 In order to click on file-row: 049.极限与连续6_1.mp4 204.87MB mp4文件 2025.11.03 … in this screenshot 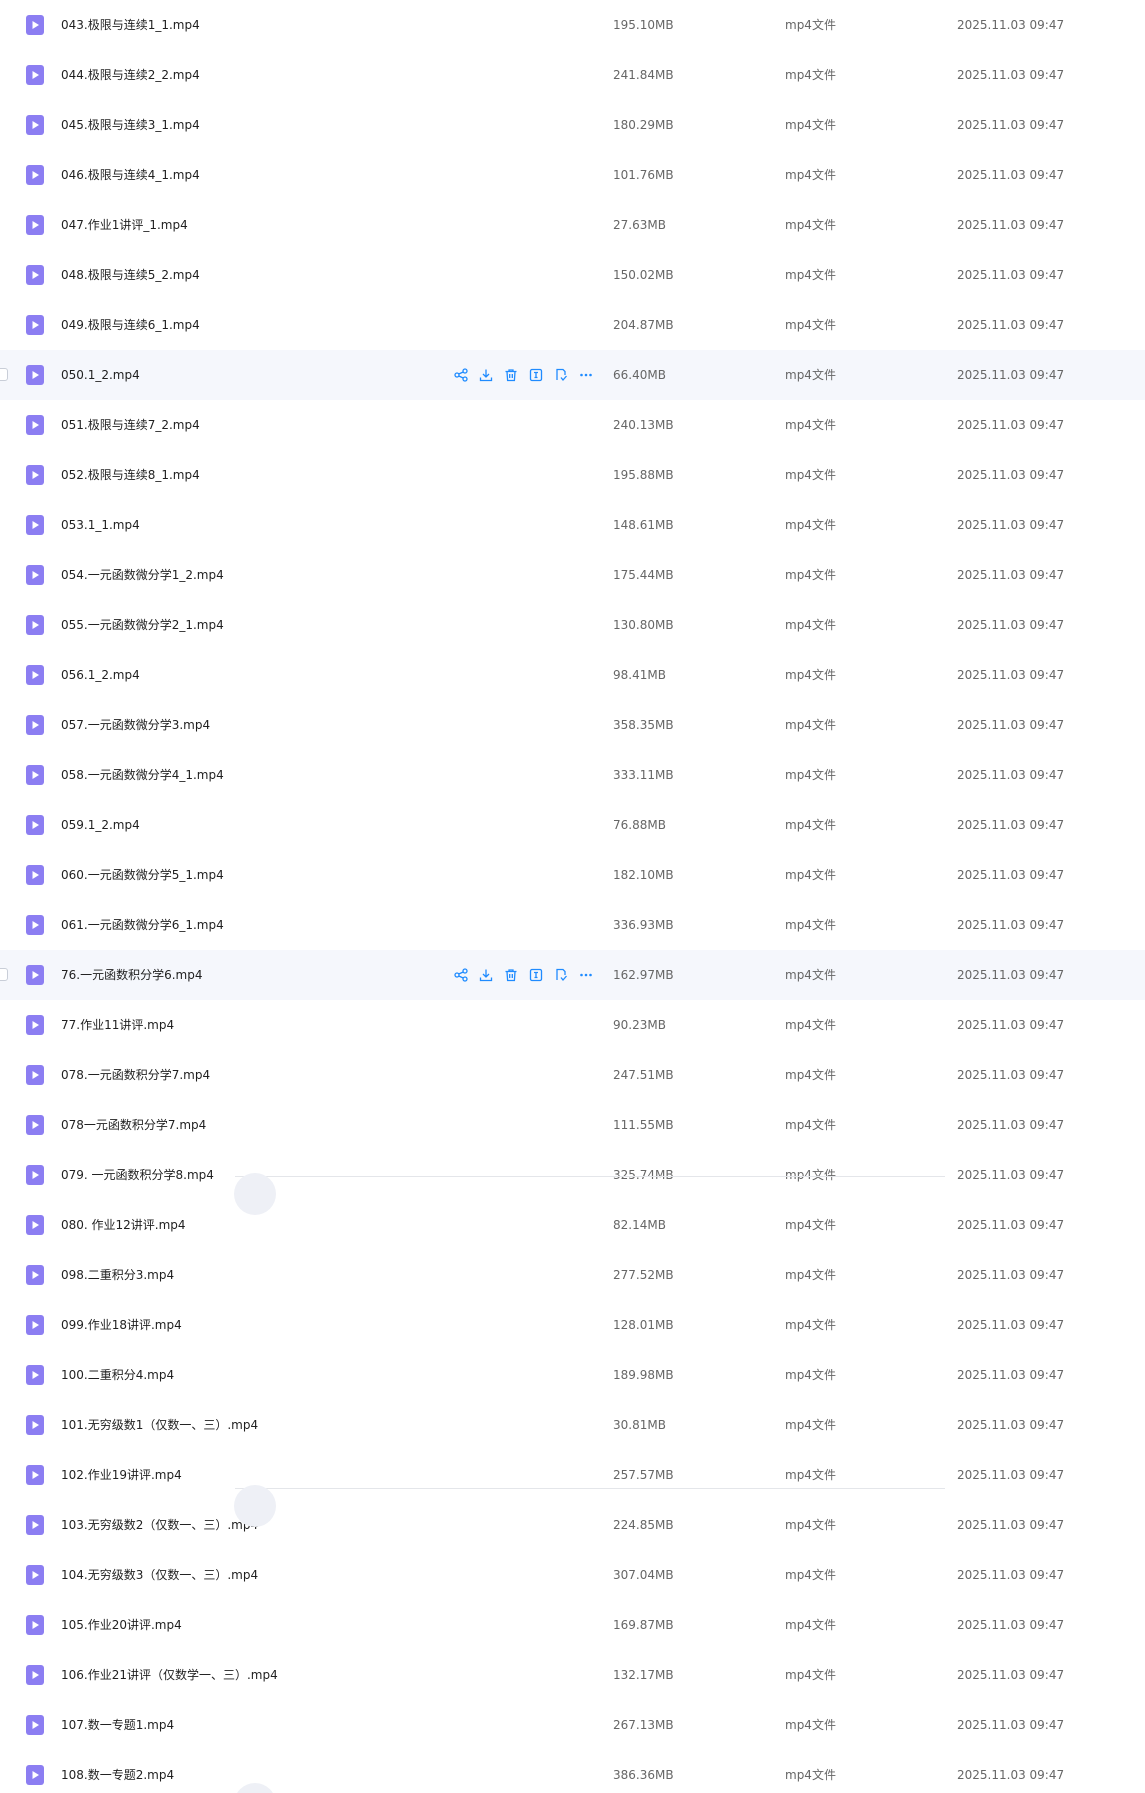, I will do `click(572, 325)`.